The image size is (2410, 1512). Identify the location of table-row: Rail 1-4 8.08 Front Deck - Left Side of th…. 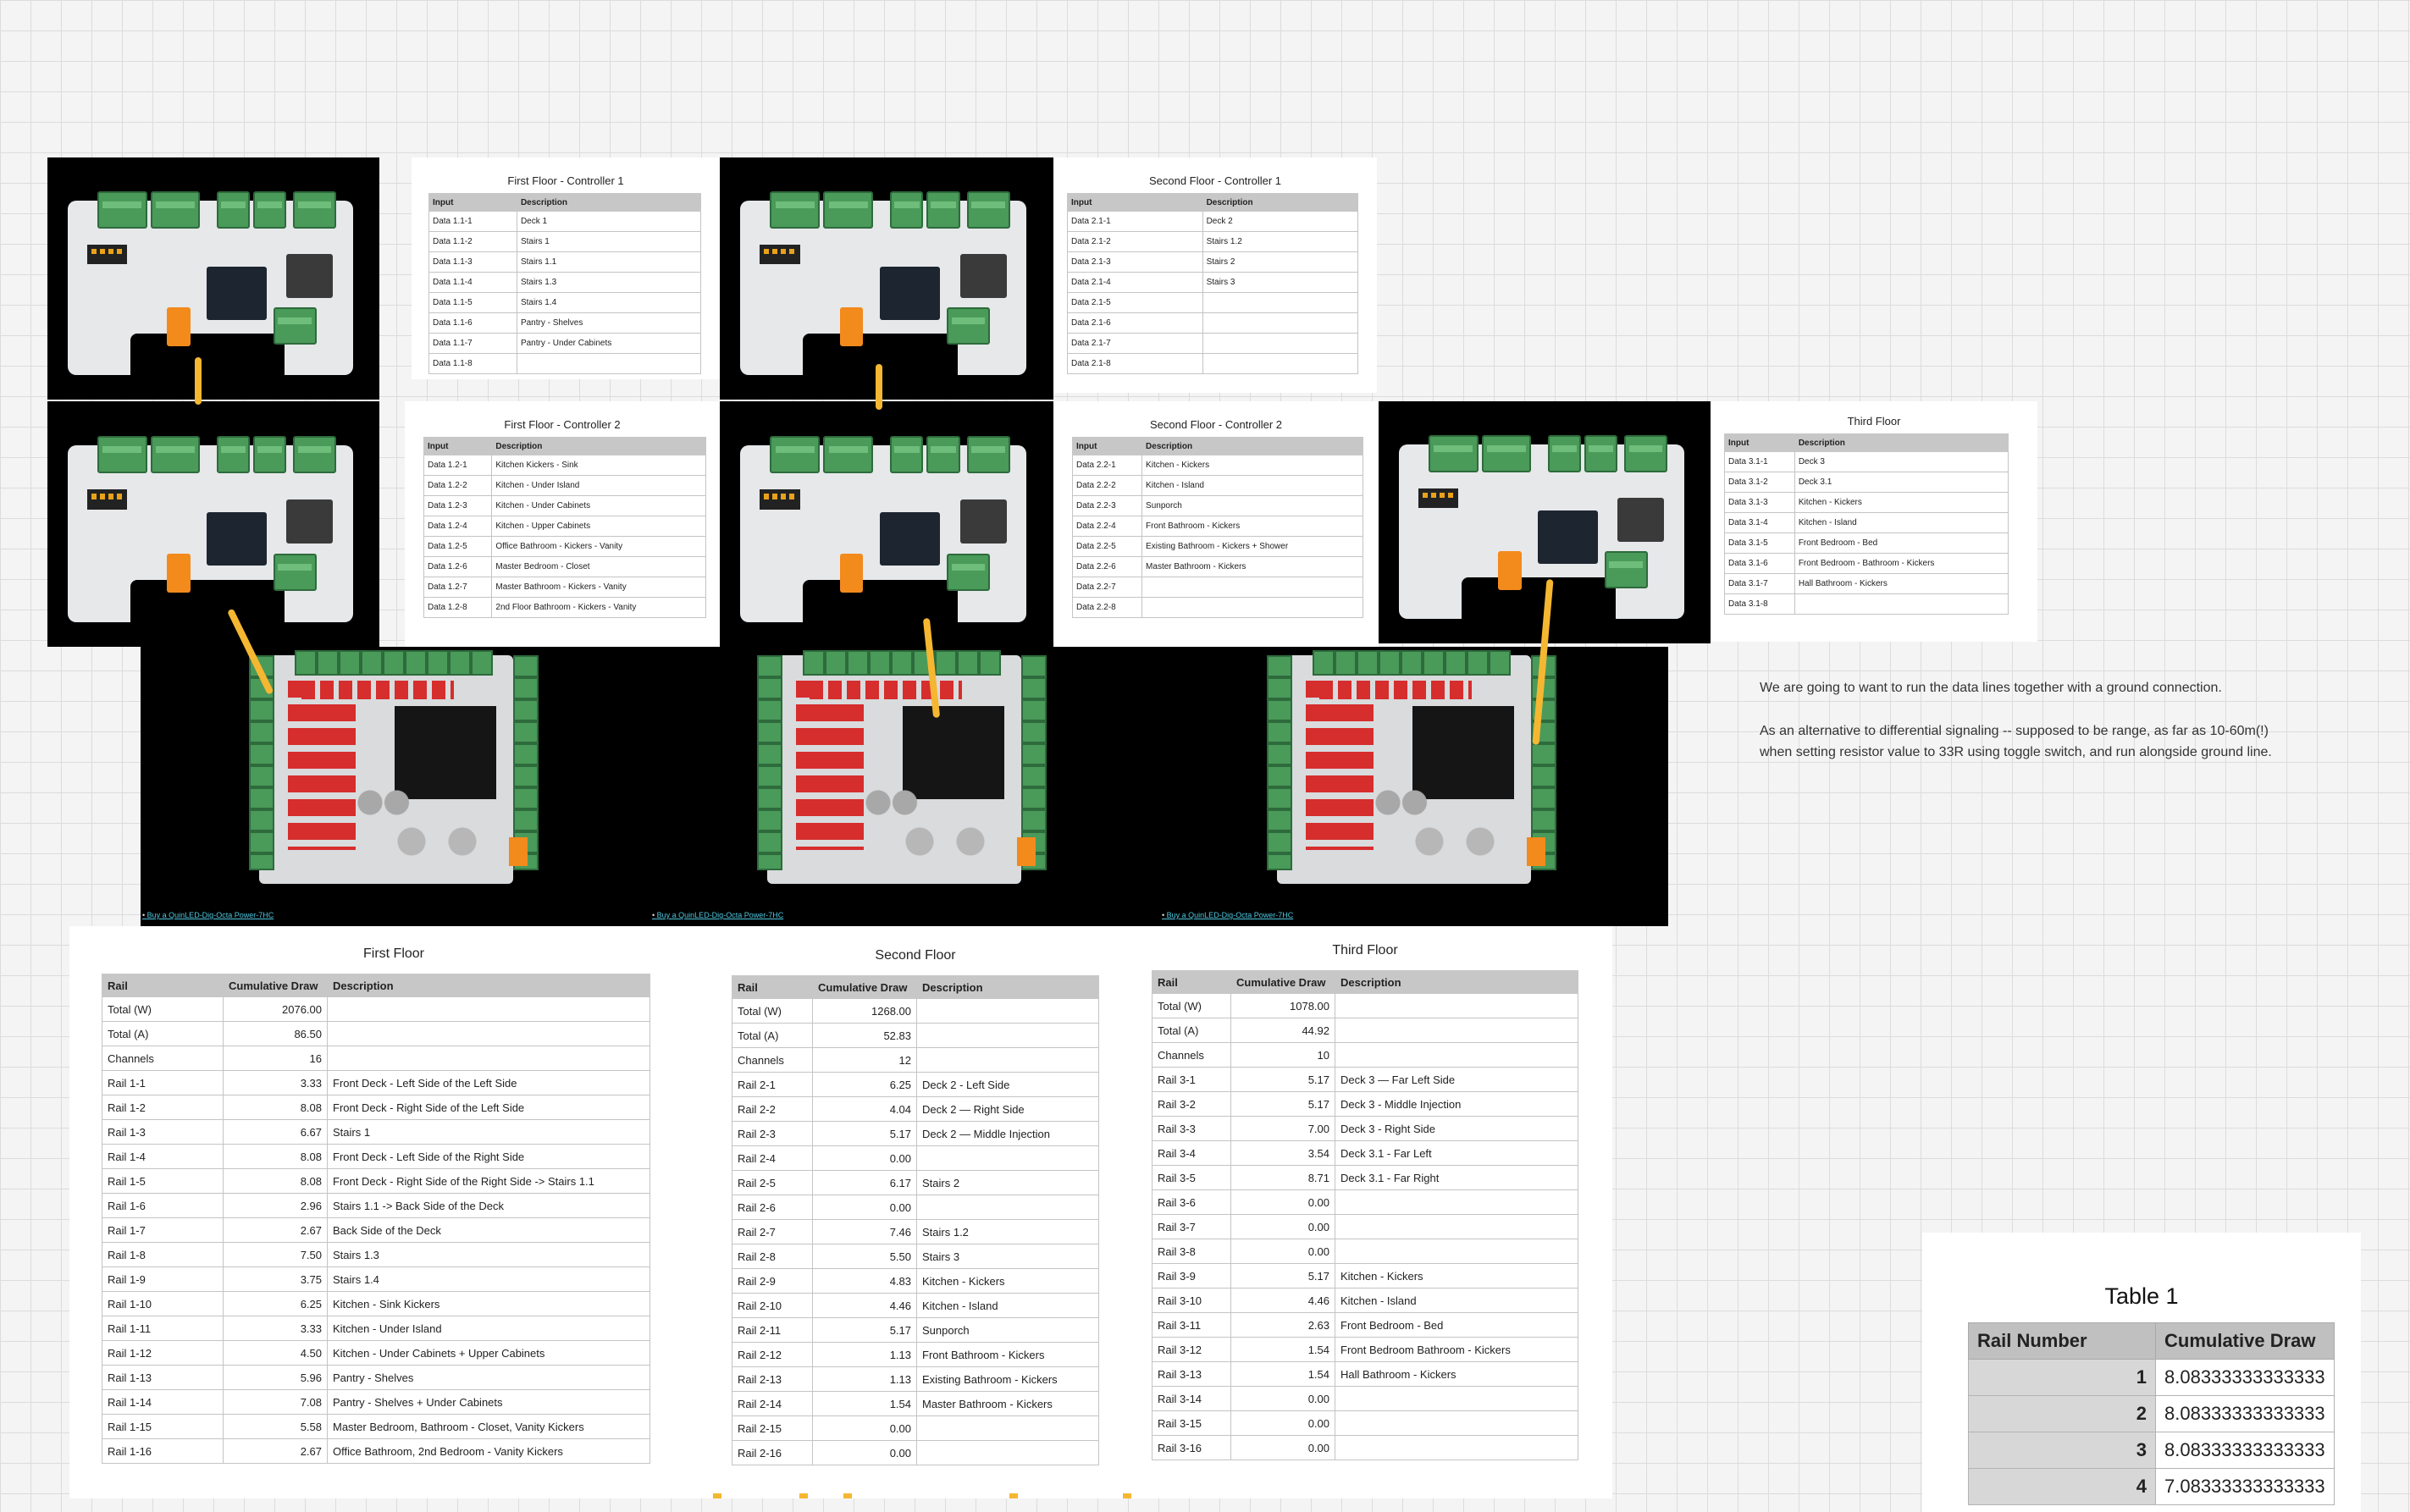
(376, 1156).